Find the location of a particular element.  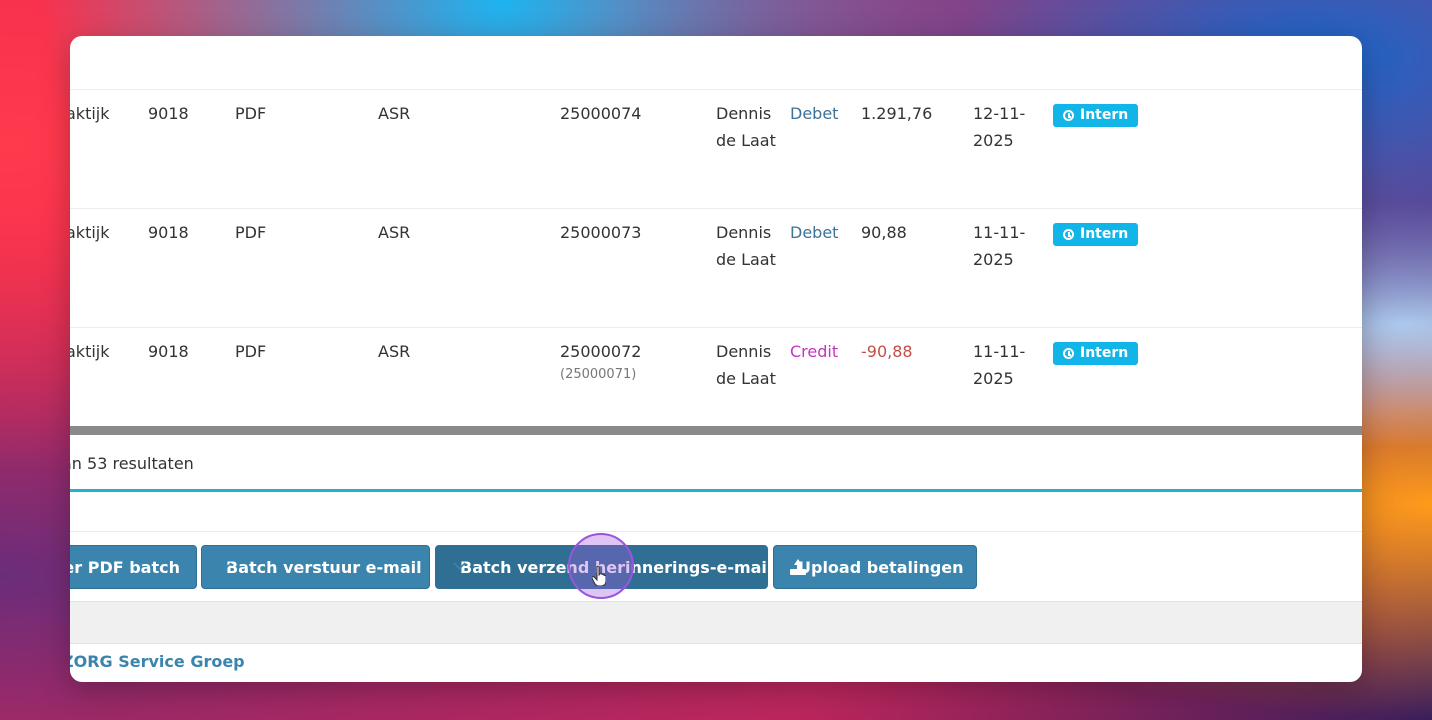

cell-amount: 1.291,76 is located at coordinates (897, 113).